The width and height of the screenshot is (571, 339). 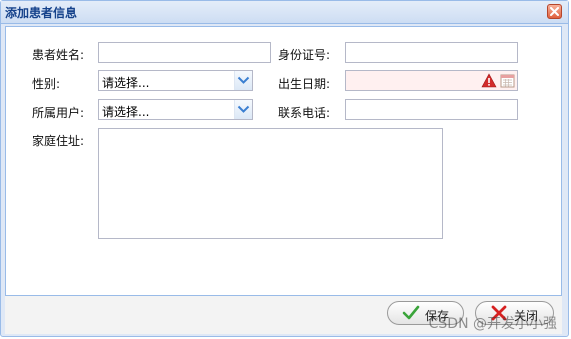 I want to click on id-number-input, so click(x=431, y=52).